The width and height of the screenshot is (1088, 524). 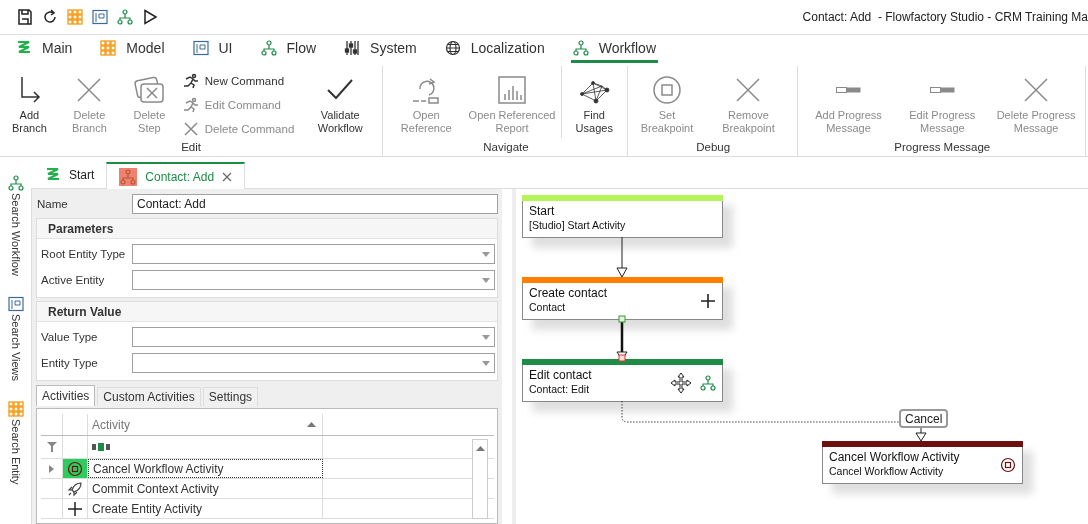 What do you see at coordinates (542, 211) in the screenshot?
I see `node-title: Start` at bounding box center [542, 211].